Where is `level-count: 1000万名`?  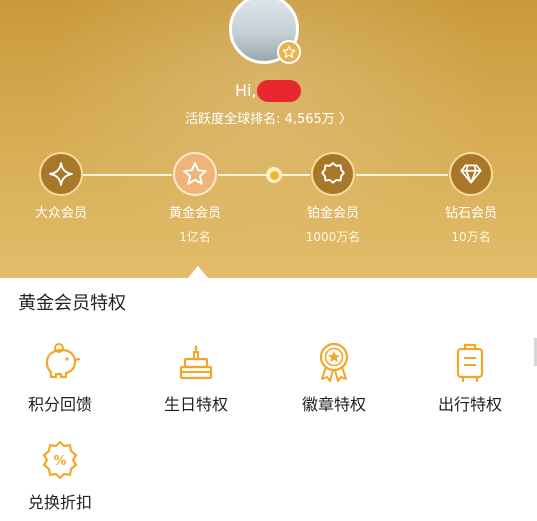
level-count: 1000万名 is located at coordinates (333, 237).